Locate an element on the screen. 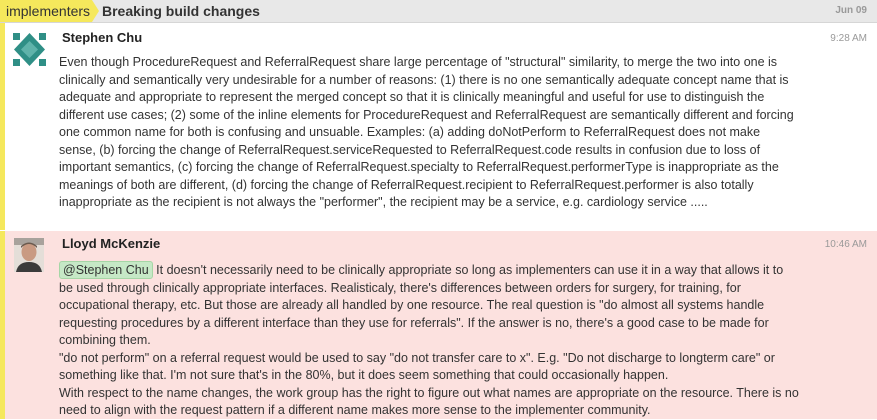  topic-title: Breaking build changes is located at coordinates (181, 11).